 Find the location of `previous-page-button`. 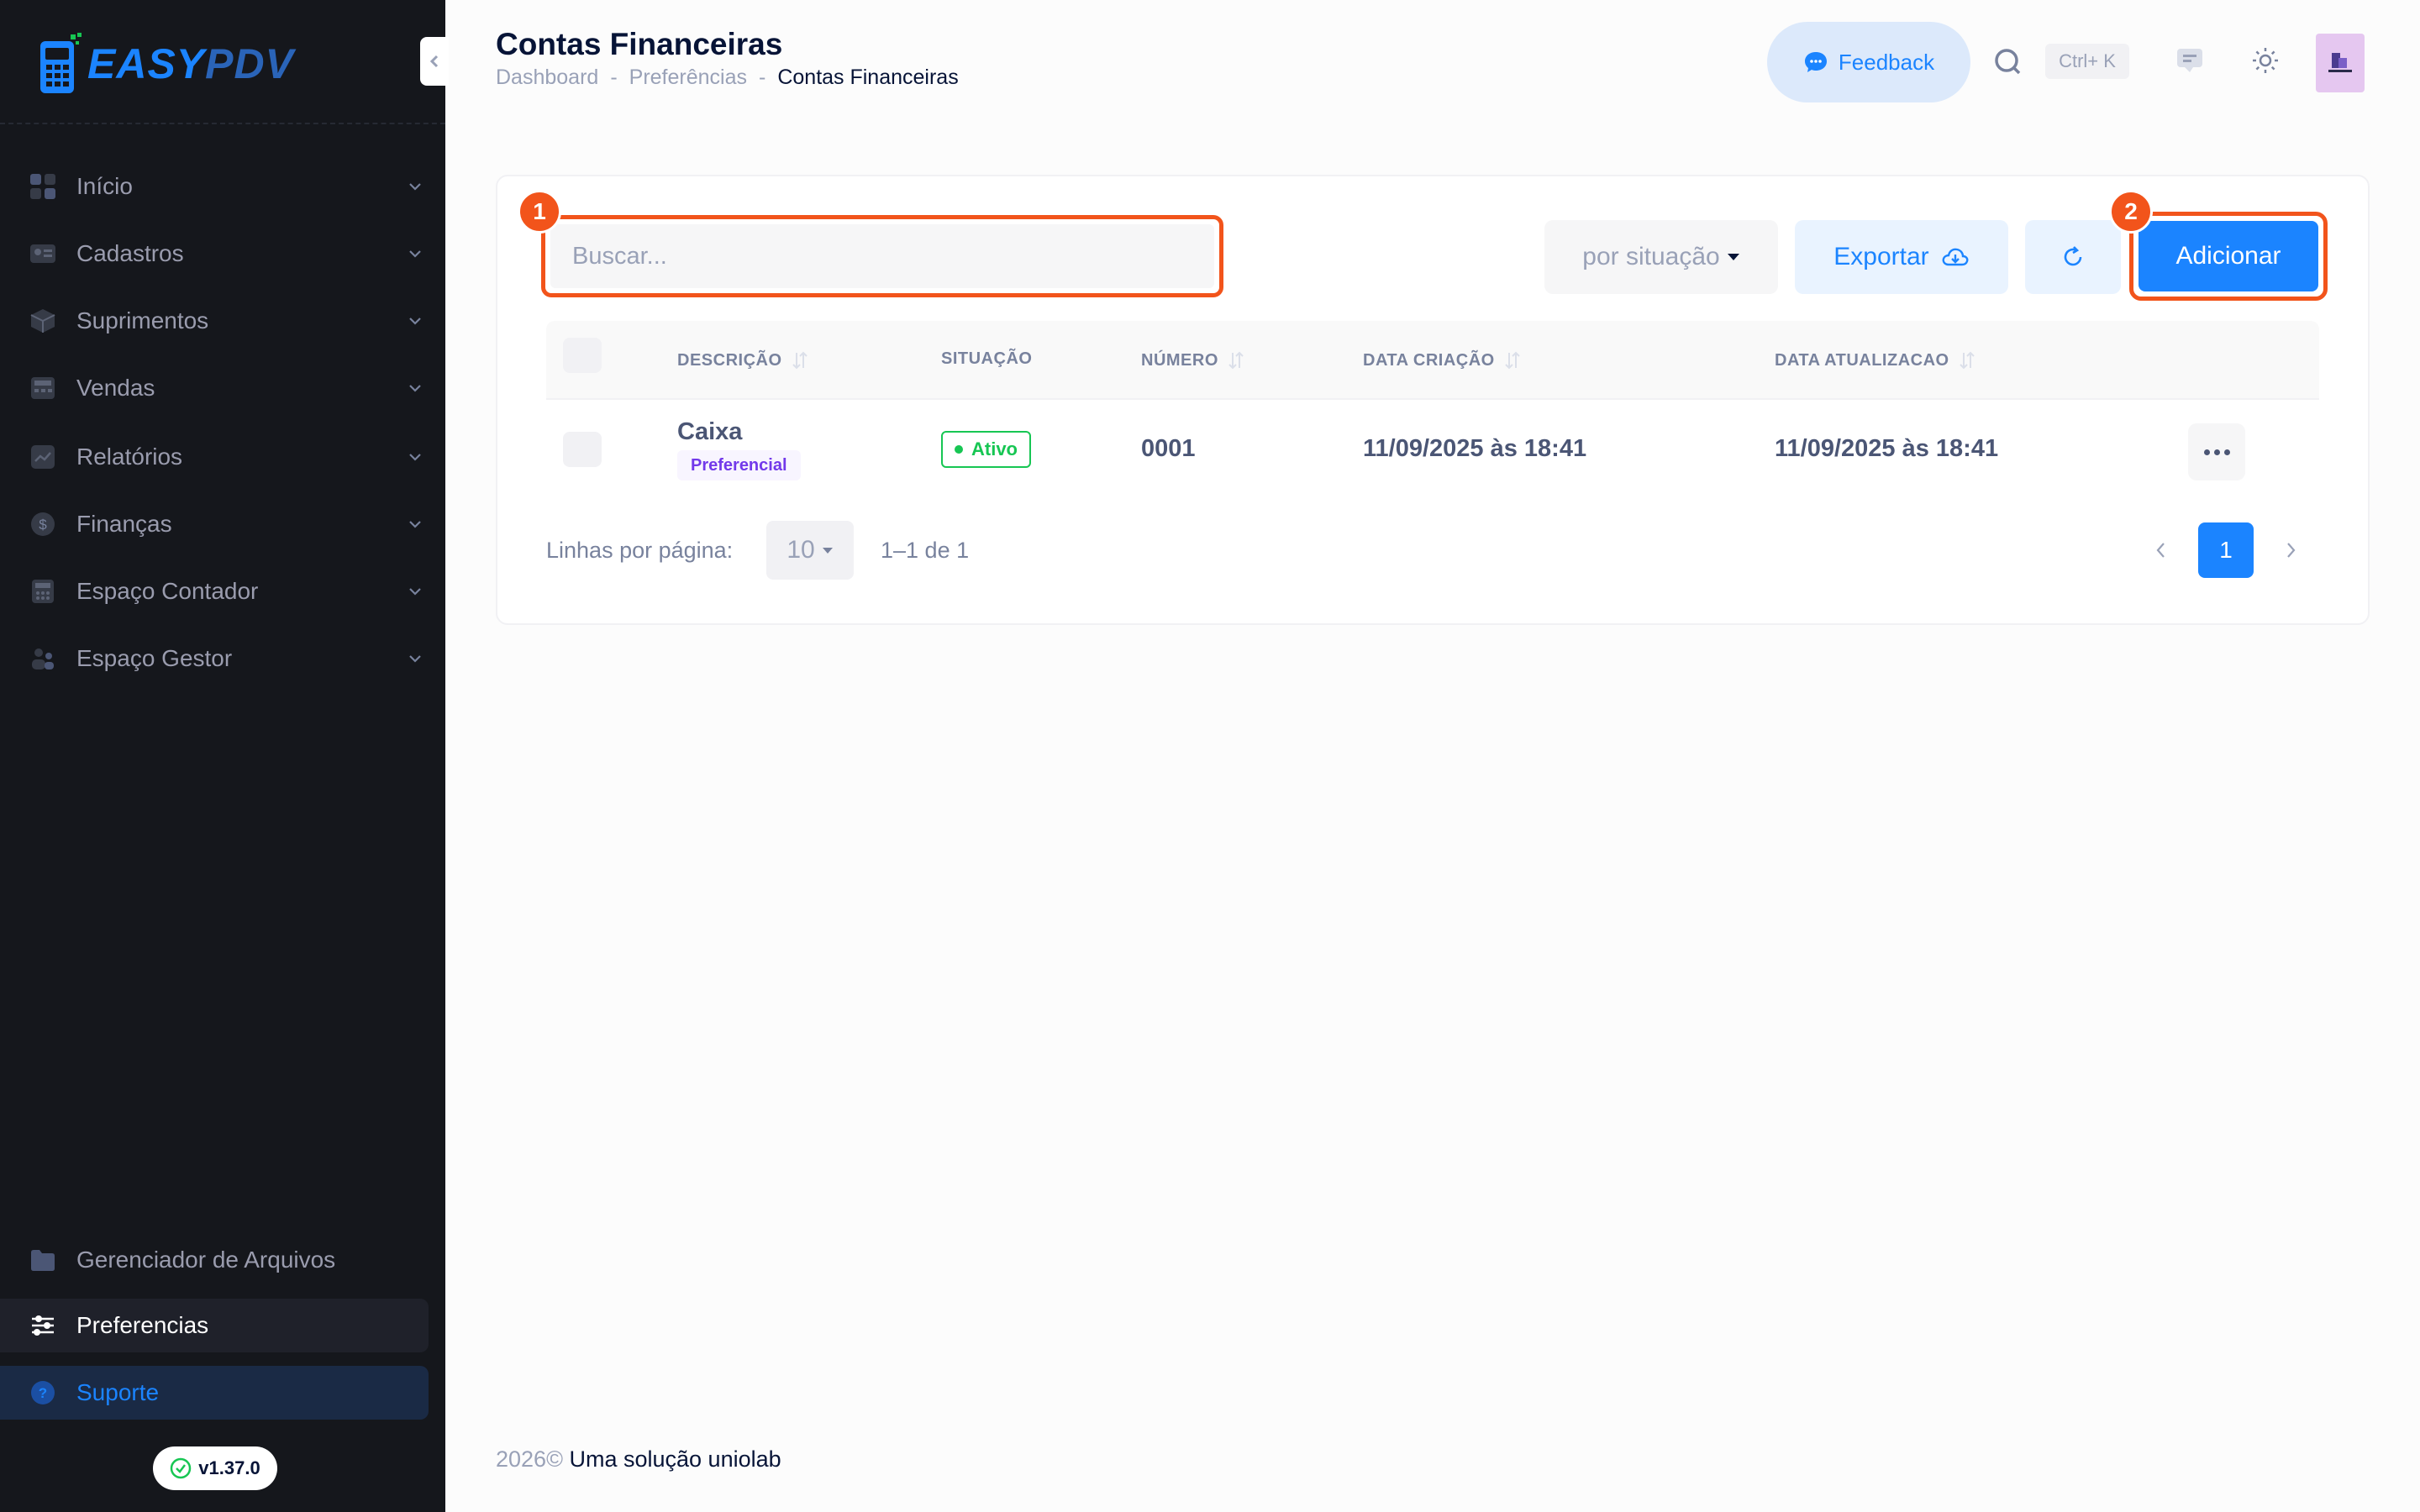

previous-page-button is located at coordinates (2160, 550).